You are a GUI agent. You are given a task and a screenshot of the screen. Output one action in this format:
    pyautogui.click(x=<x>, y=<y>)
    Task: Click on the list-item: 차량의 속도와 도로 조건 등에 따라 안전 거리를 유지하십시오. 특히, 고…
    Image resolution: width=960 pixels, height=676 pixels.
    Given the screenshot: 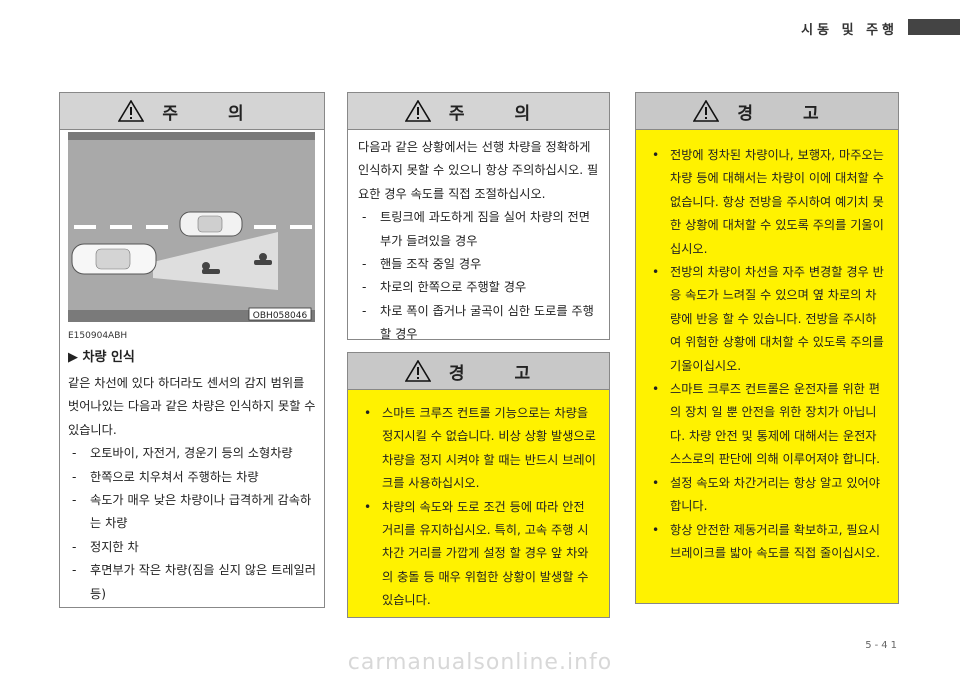 What is the action you would take?
    pyautogui.click(x=480, y=554)
    